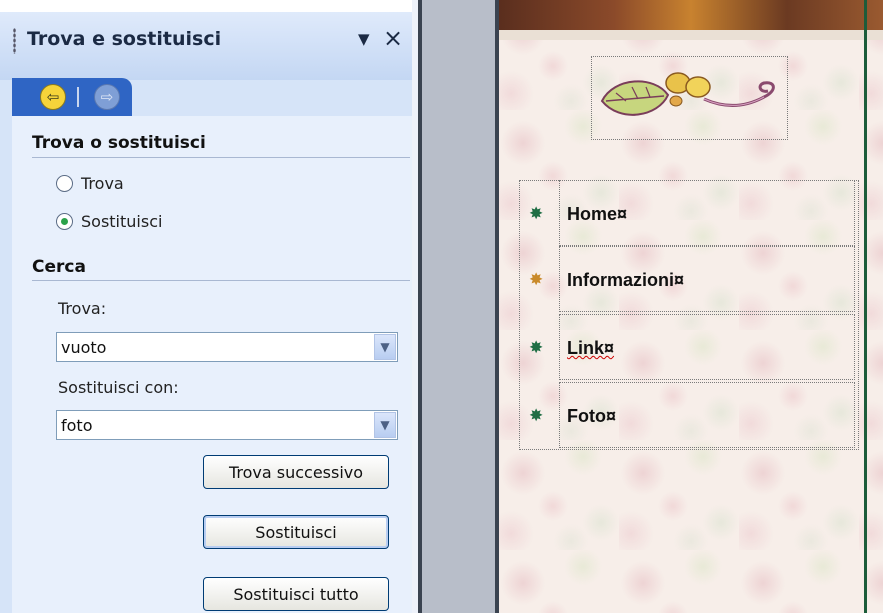  I want to click on menu-item-foto: Foto¤, so click(591, 416).